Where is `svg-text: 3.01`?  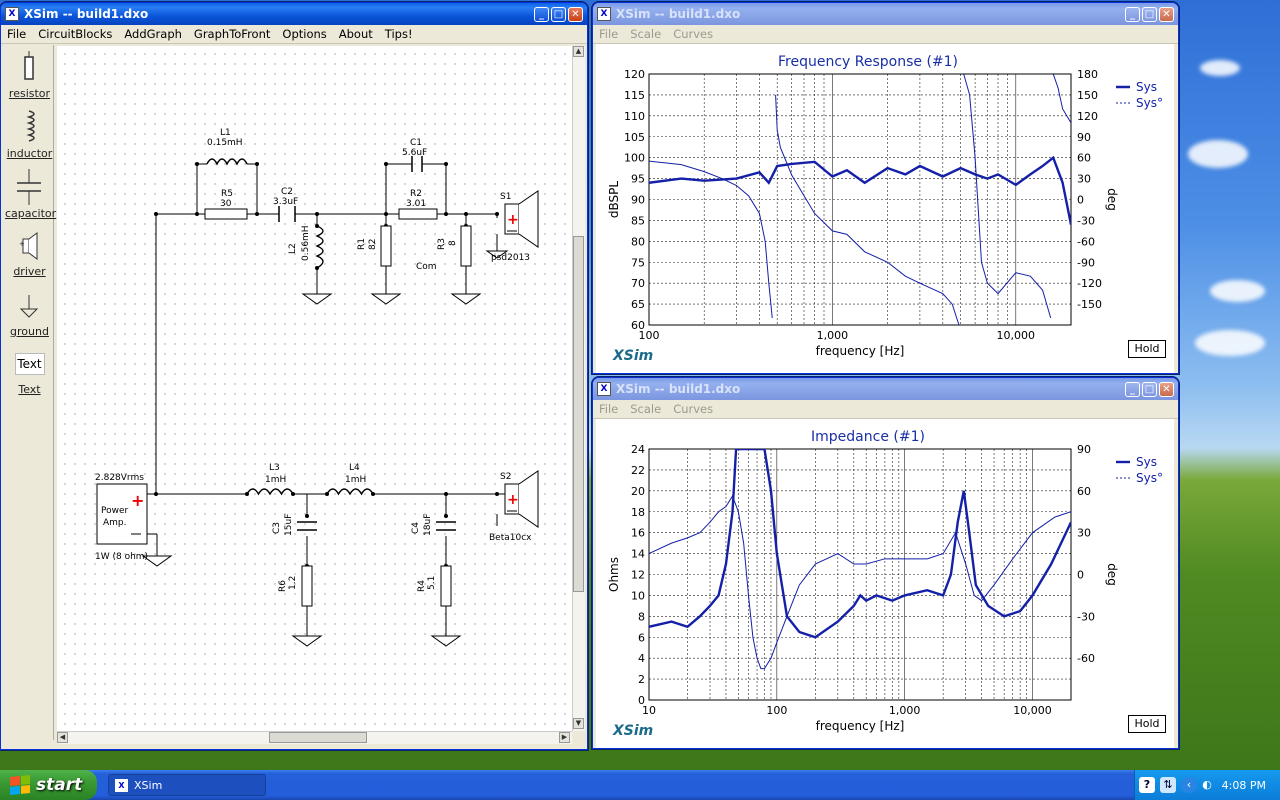 svg-text: 3.01 is located at coordinates (416, 204).